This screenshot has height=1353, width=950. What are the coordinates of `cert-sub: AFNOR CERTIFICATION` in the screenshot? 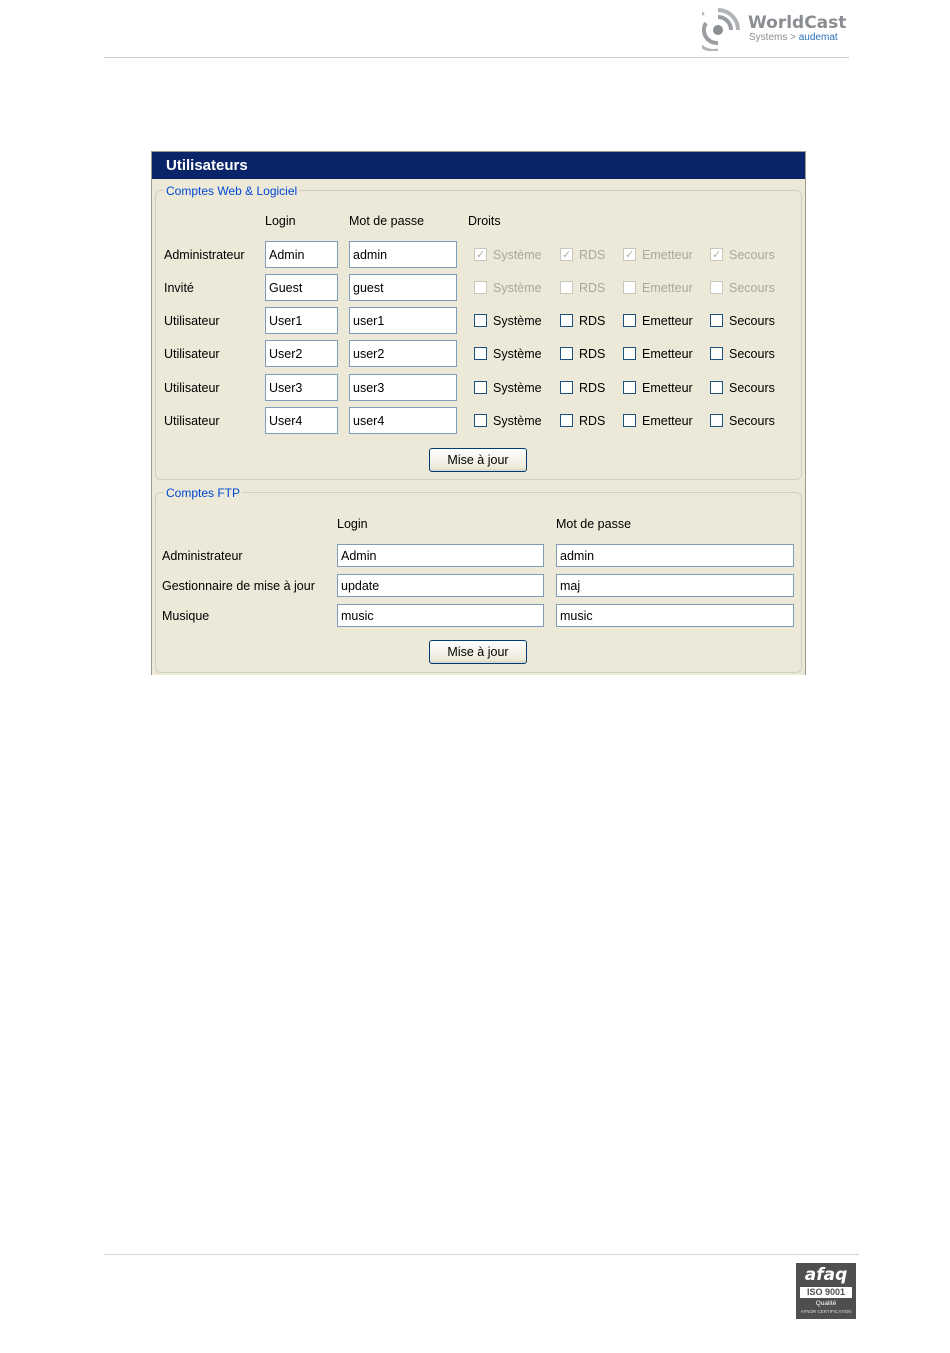 It's located at (826, 1311).